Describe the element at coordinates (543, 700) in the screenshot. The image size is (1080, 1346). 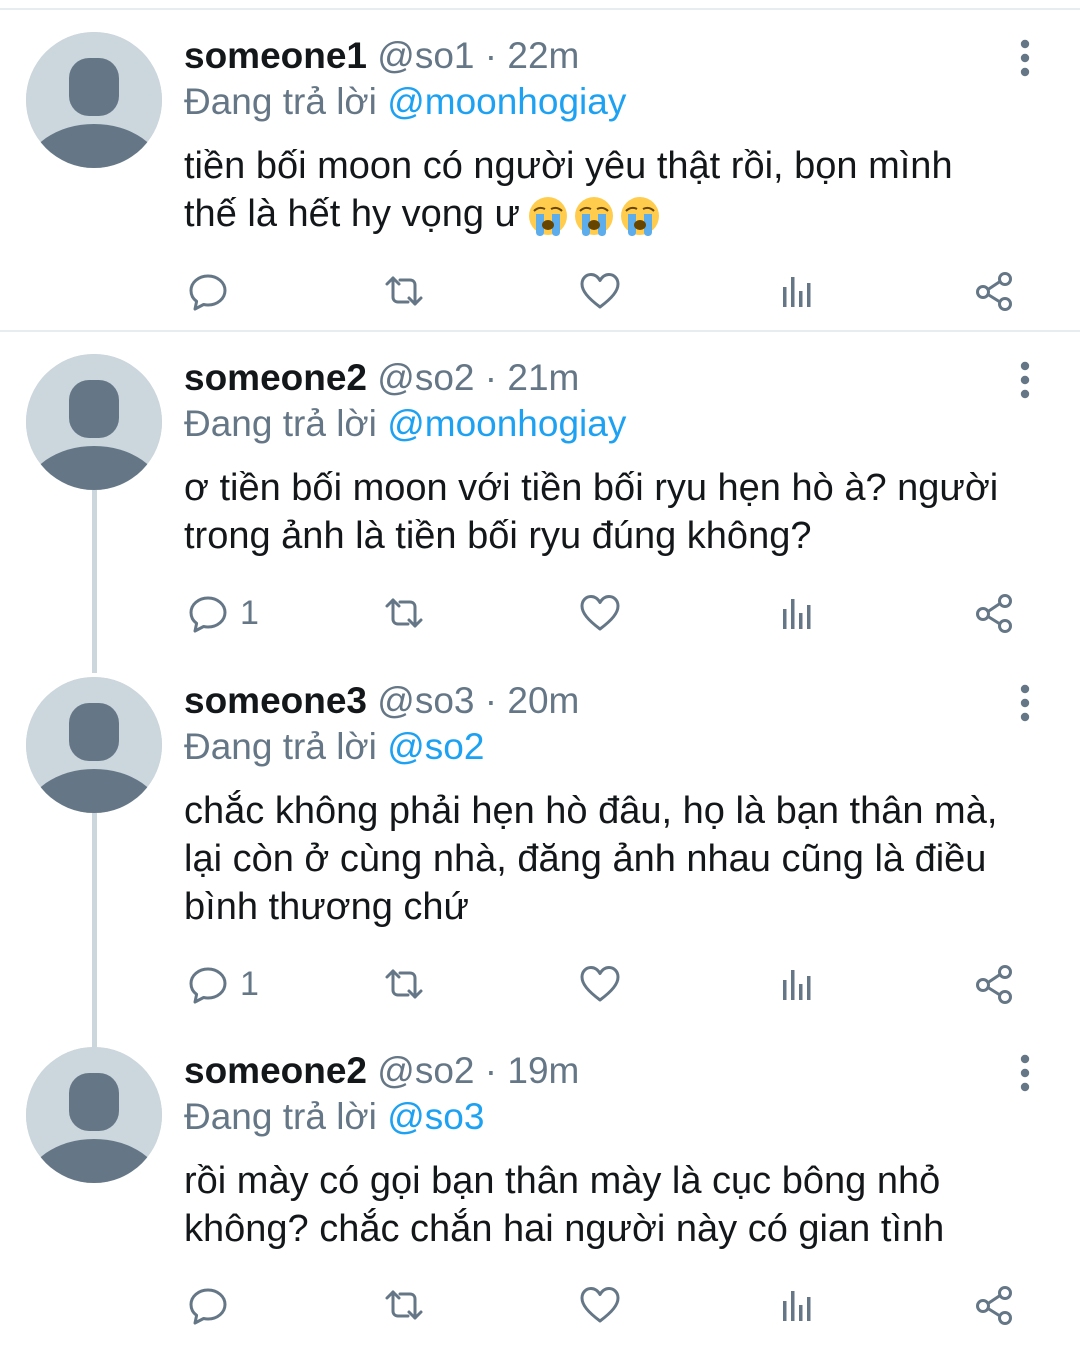
I see `timestamp: 20m` at that location.